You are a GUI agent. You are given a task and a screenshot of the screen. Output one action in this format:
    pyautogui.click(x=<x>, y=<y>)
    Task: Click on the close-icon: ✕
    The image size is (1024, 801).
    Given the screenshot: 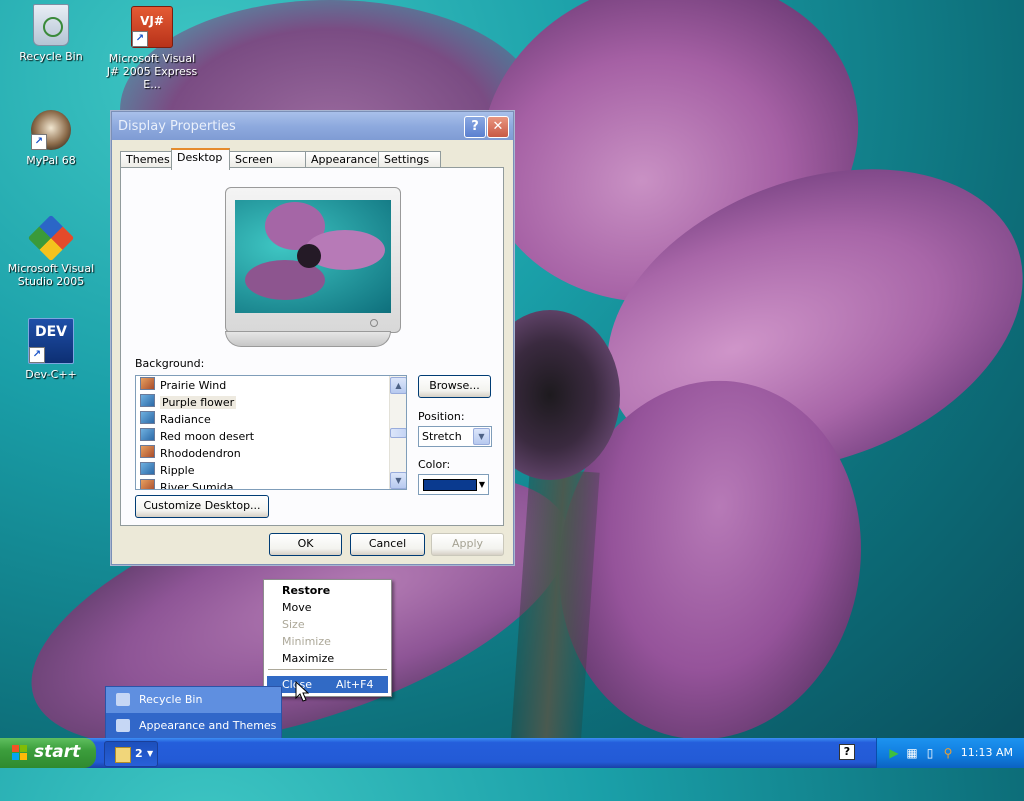 What is the action you would take?
    pyautogui.click(x=498, y=126)
    